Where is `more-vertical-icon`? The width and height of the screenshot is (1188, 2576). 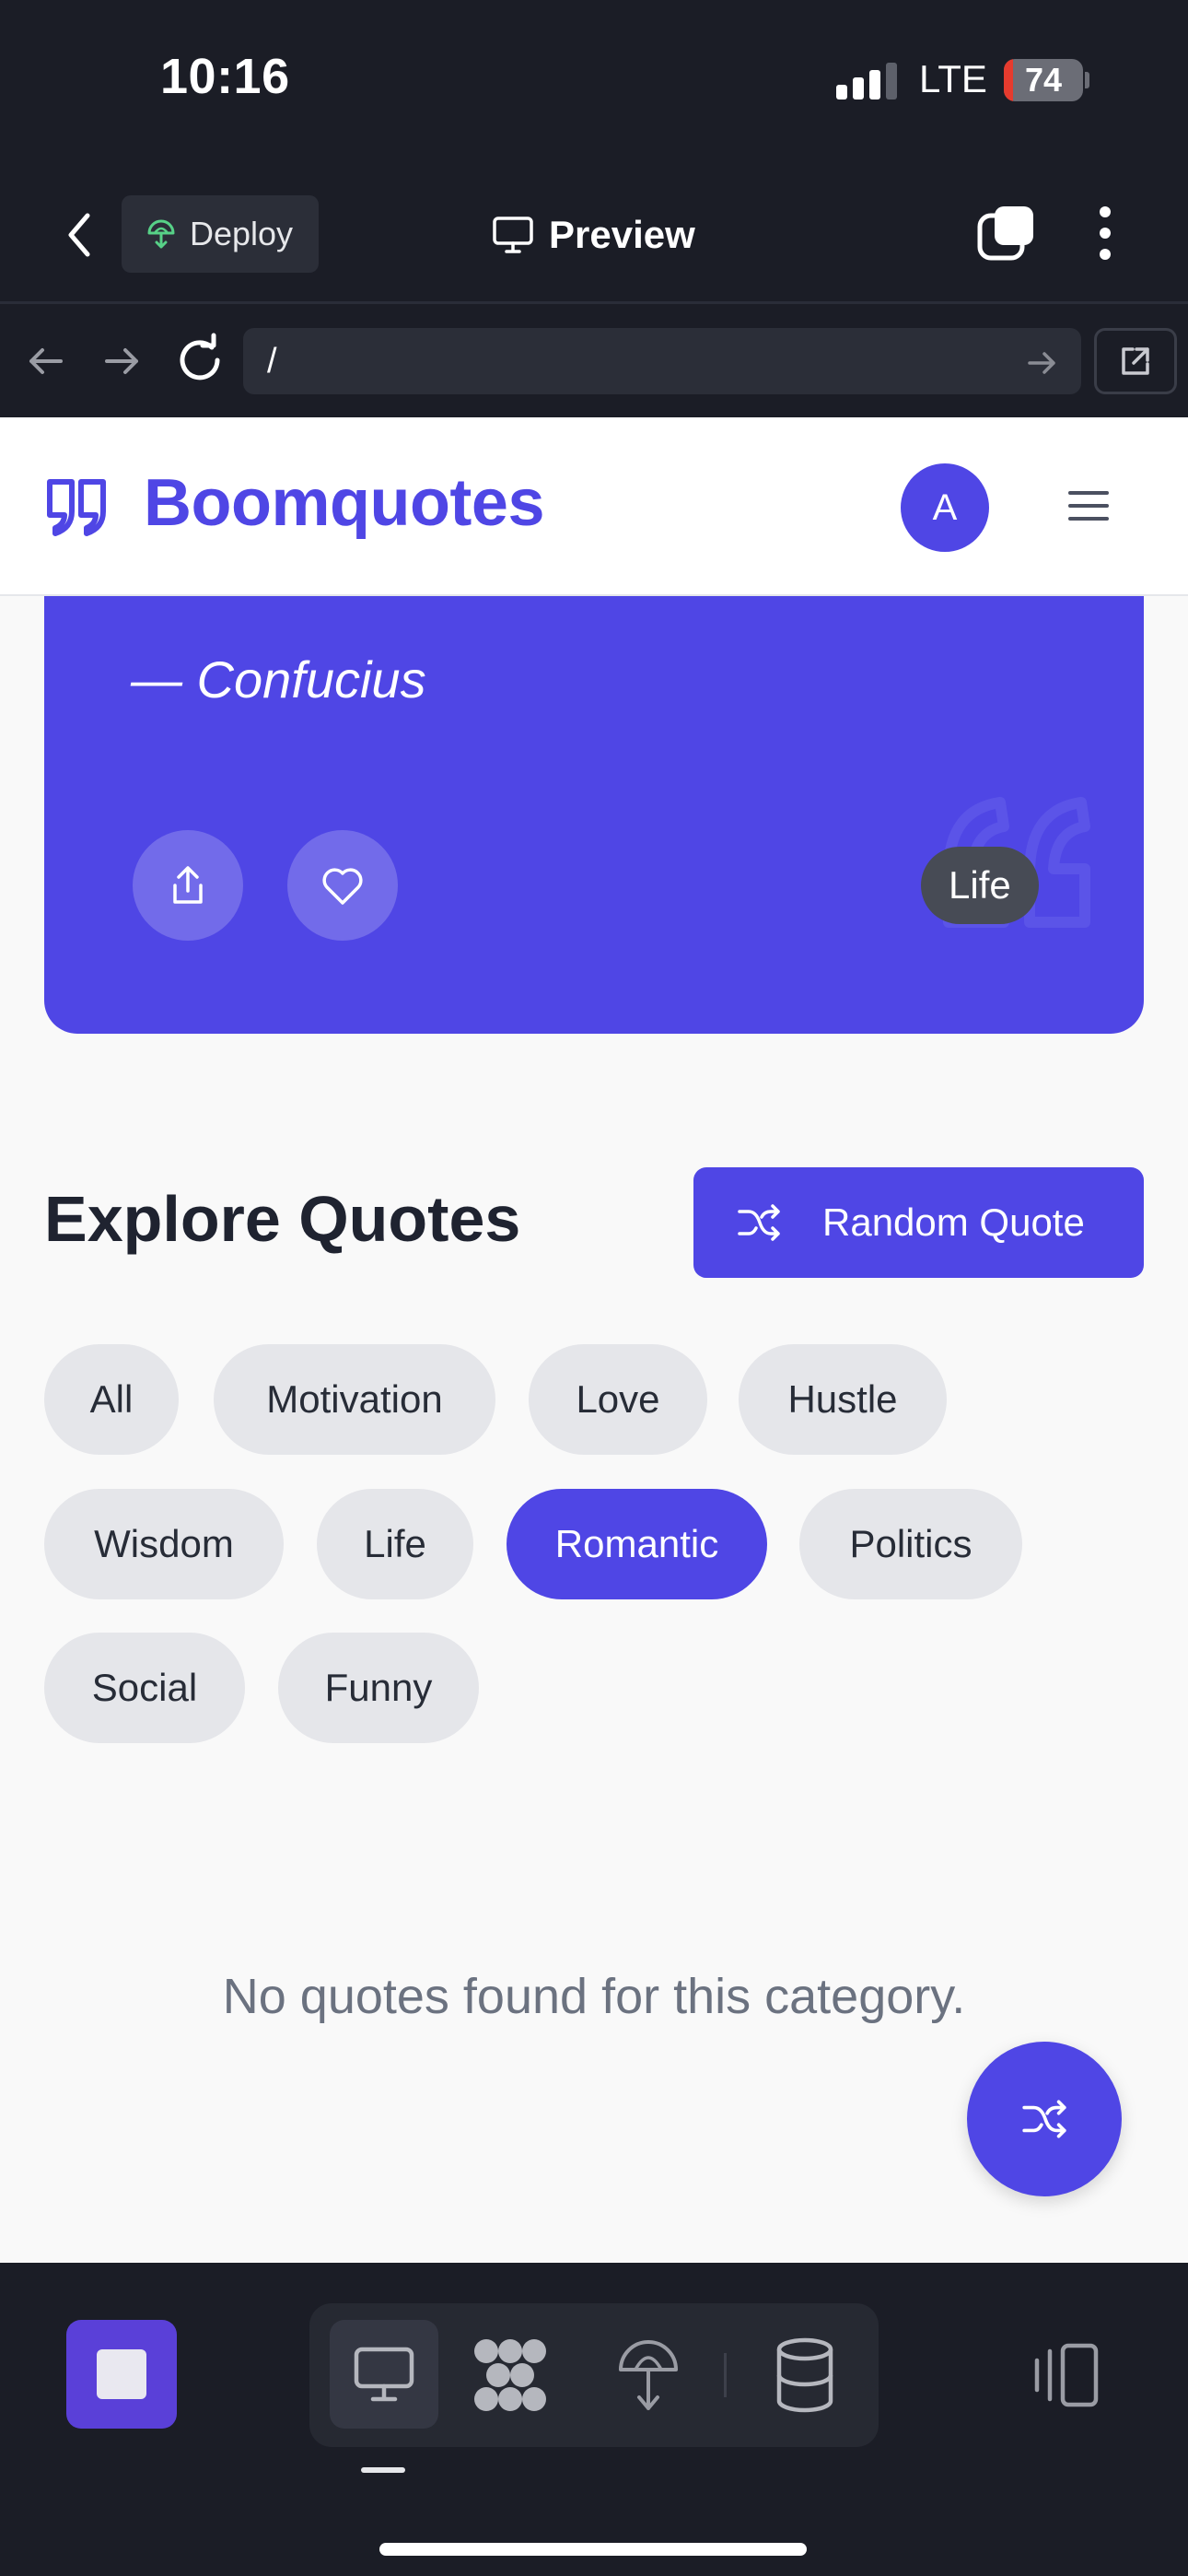 more-vertical-icon is located at coordinates (1105, 233).